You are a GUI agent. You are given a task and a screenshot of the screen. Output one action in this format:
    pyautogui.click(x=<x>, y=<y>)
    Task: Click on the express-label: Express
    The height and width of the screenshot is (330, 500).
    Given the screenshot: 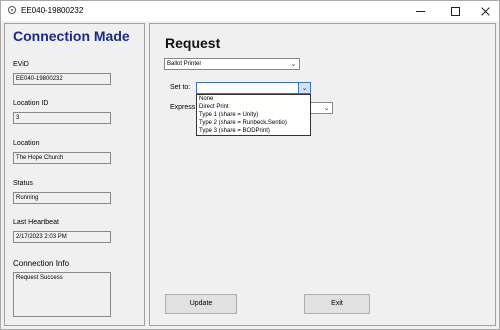 What is the action you would take?
    pyautogui.click(x=183, y=107)
    